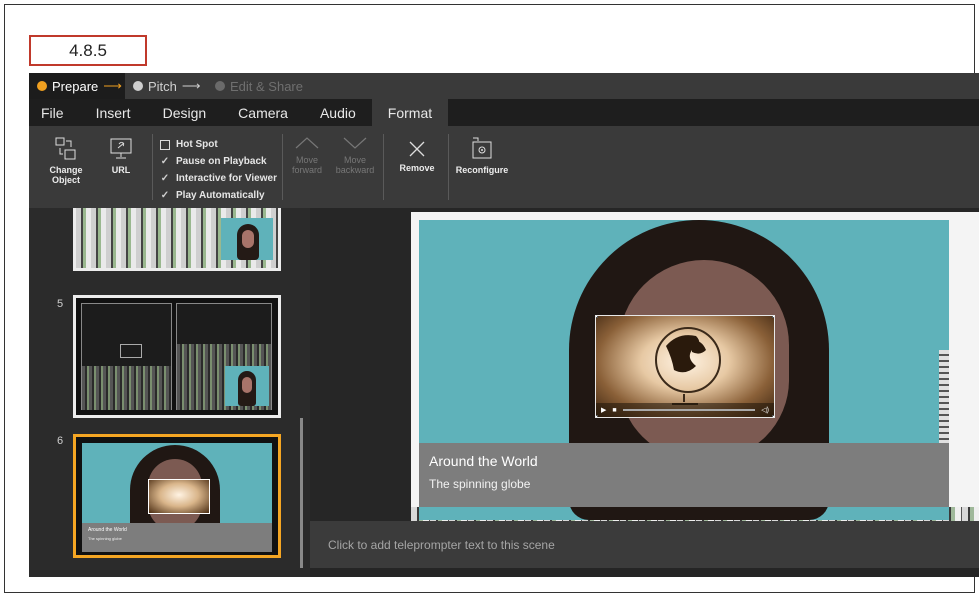 The height and width of the screenshot is (597, 979). Describe the element at coordinates (266, 86) in the screenshot. I see `step-edit-label: Edit & Share` at that location.